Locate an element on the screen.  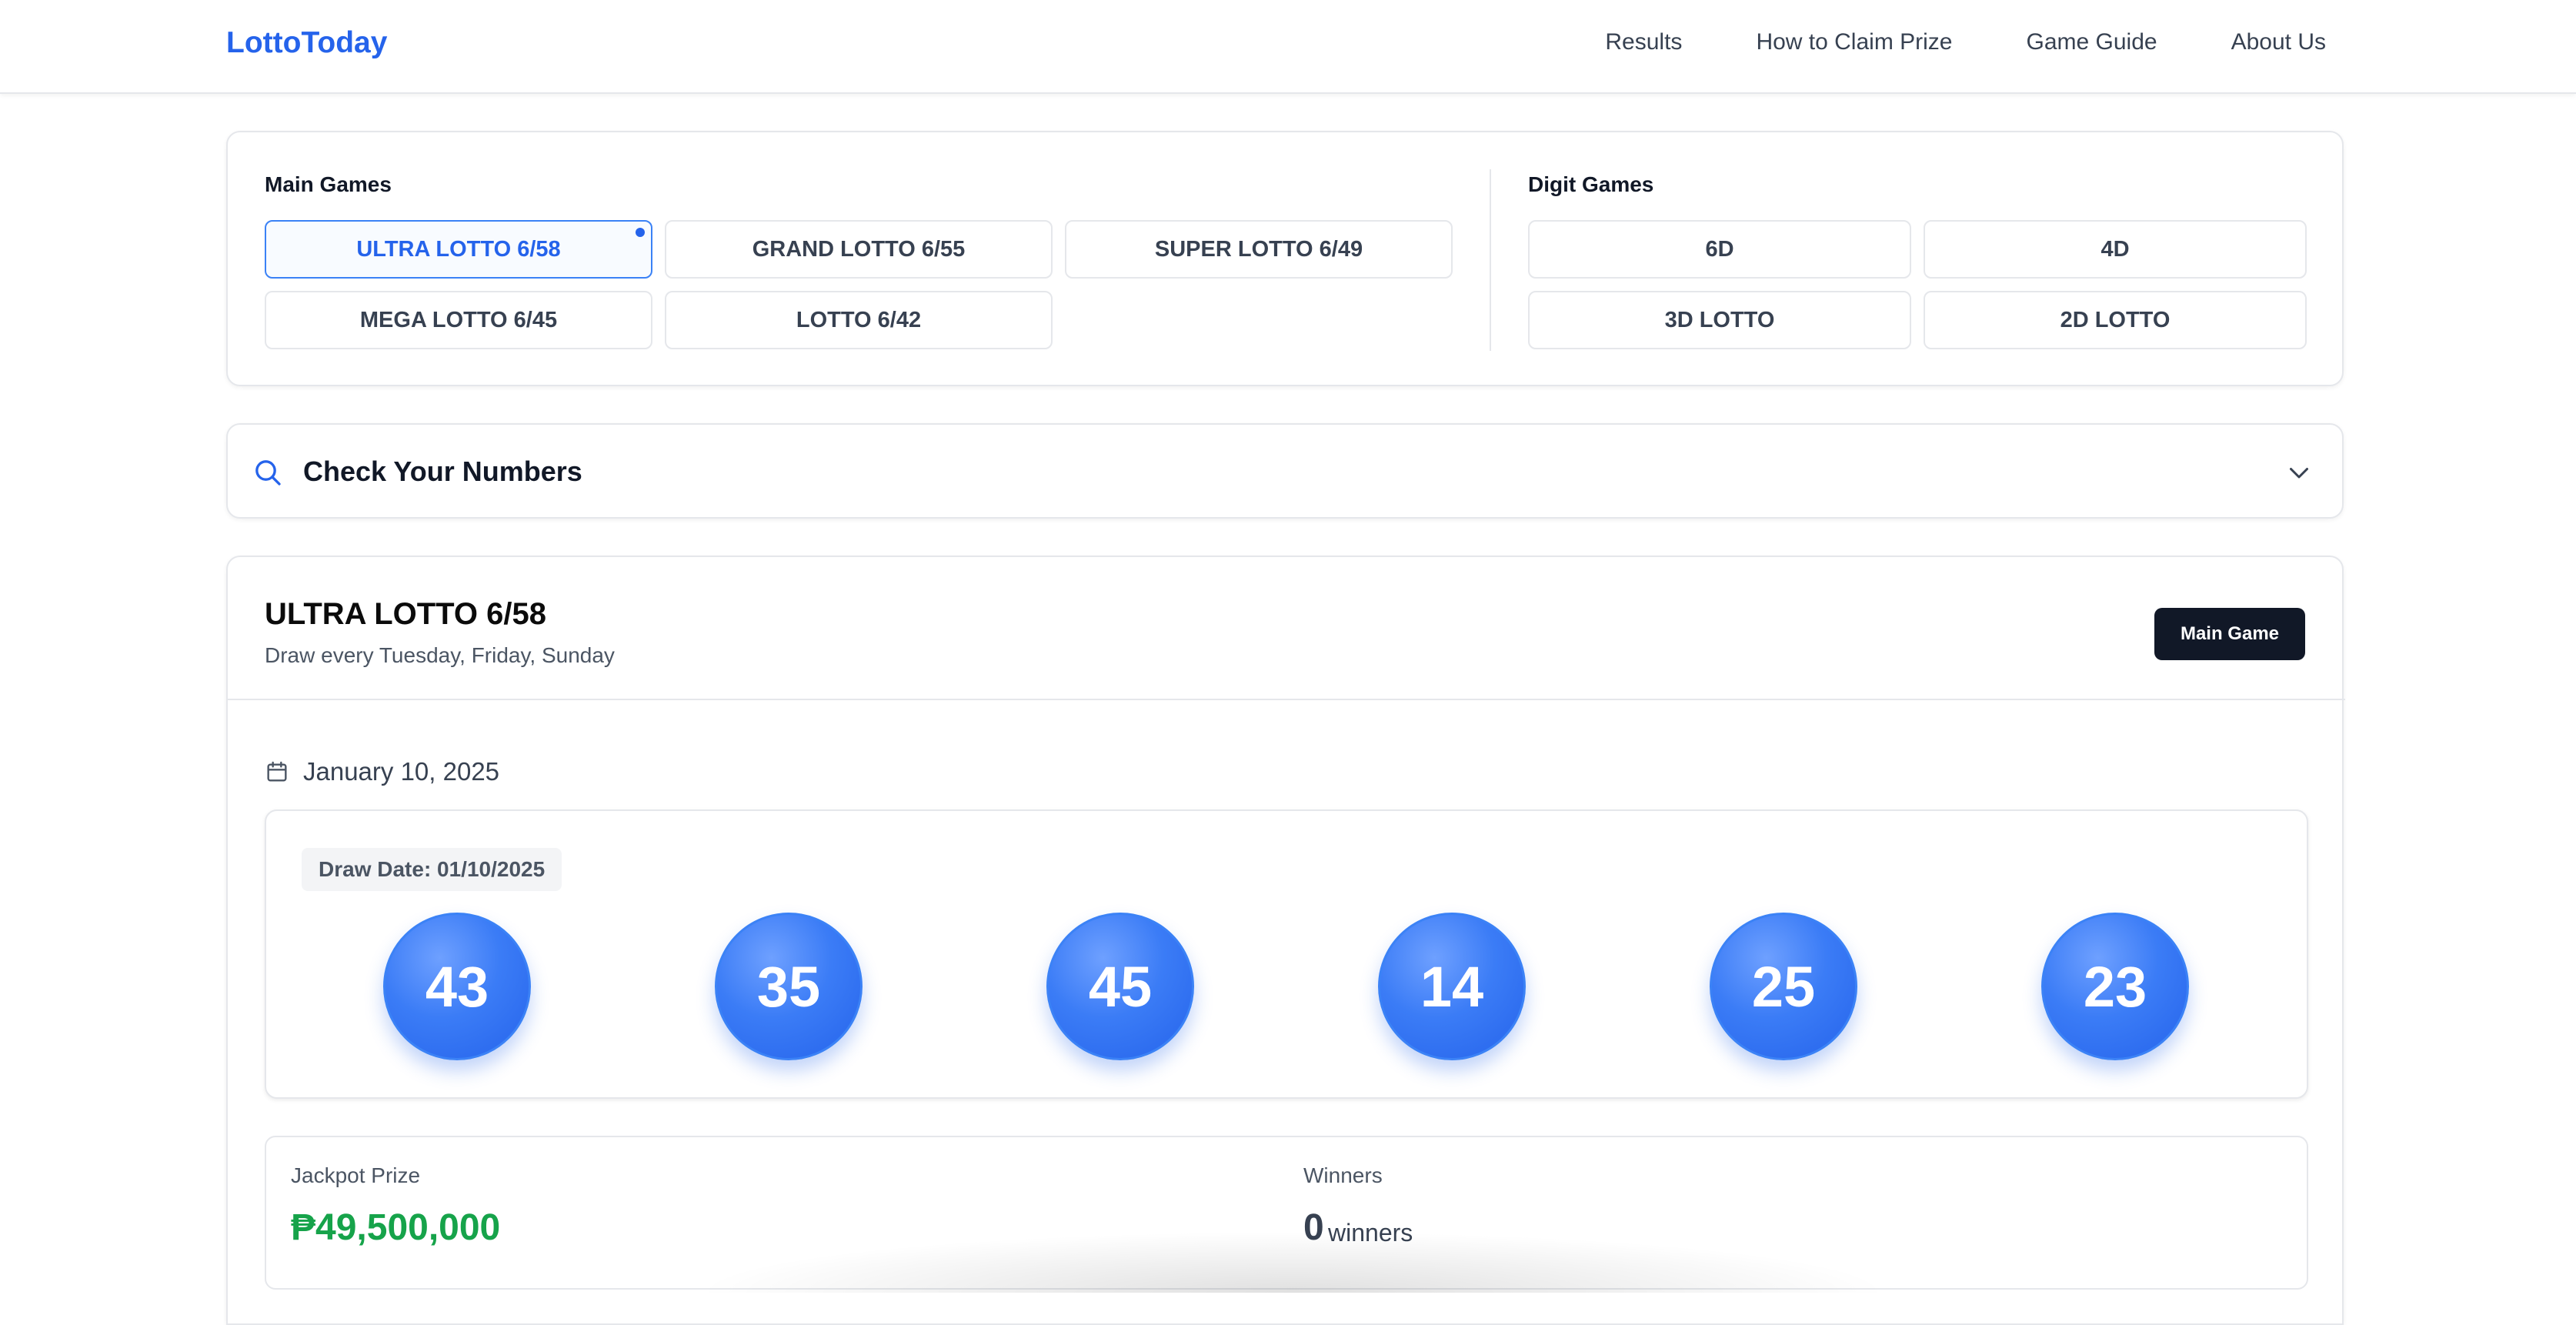
draw-date-row: January 10, 2025 is located at coordinates (382, 771).